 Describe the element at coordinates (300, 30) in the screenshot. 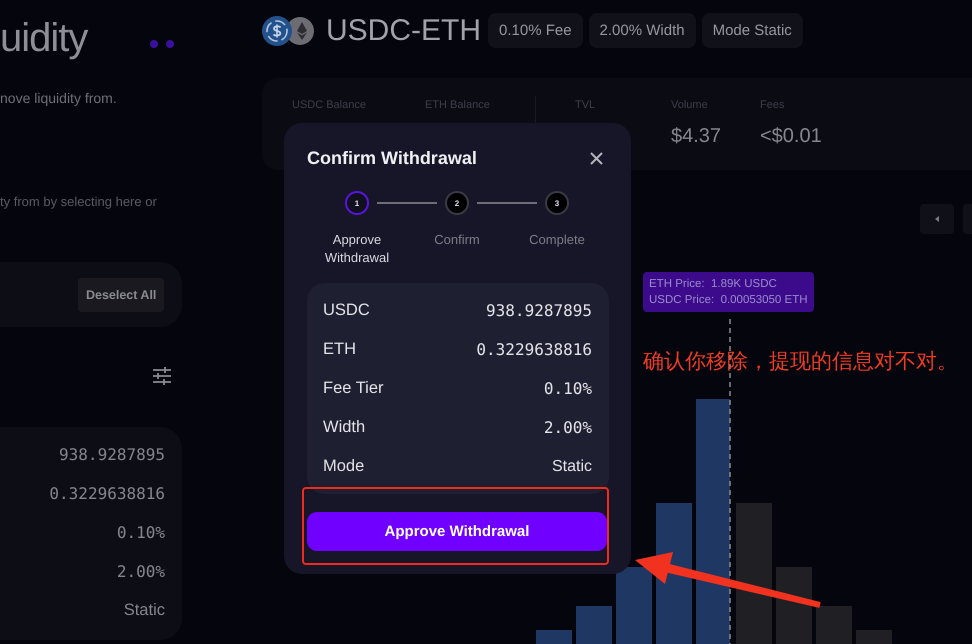

I see `diamond-coin-icon` at that location.